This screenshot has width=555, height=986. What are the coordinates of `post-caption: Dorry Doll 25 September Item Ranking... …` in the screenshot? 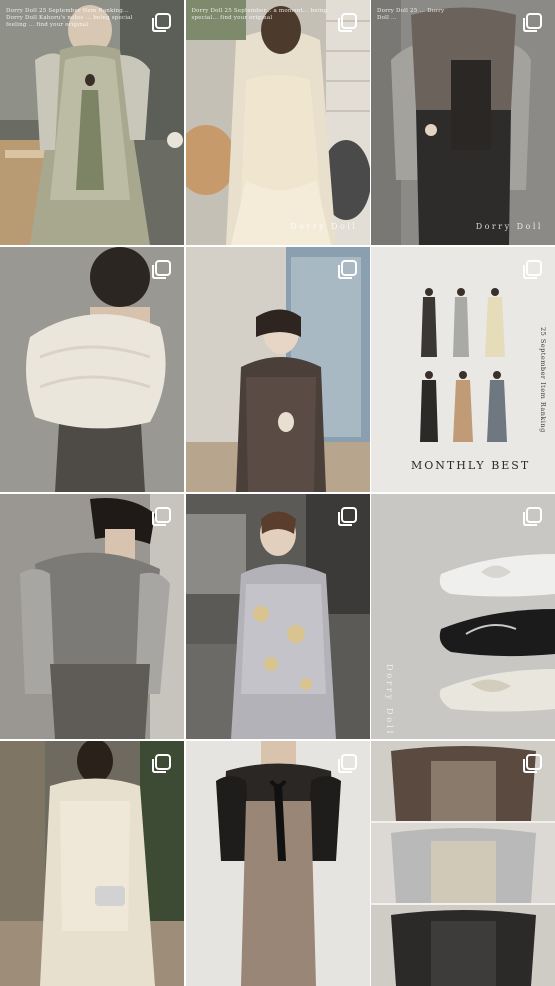 It's located at (69, 18).